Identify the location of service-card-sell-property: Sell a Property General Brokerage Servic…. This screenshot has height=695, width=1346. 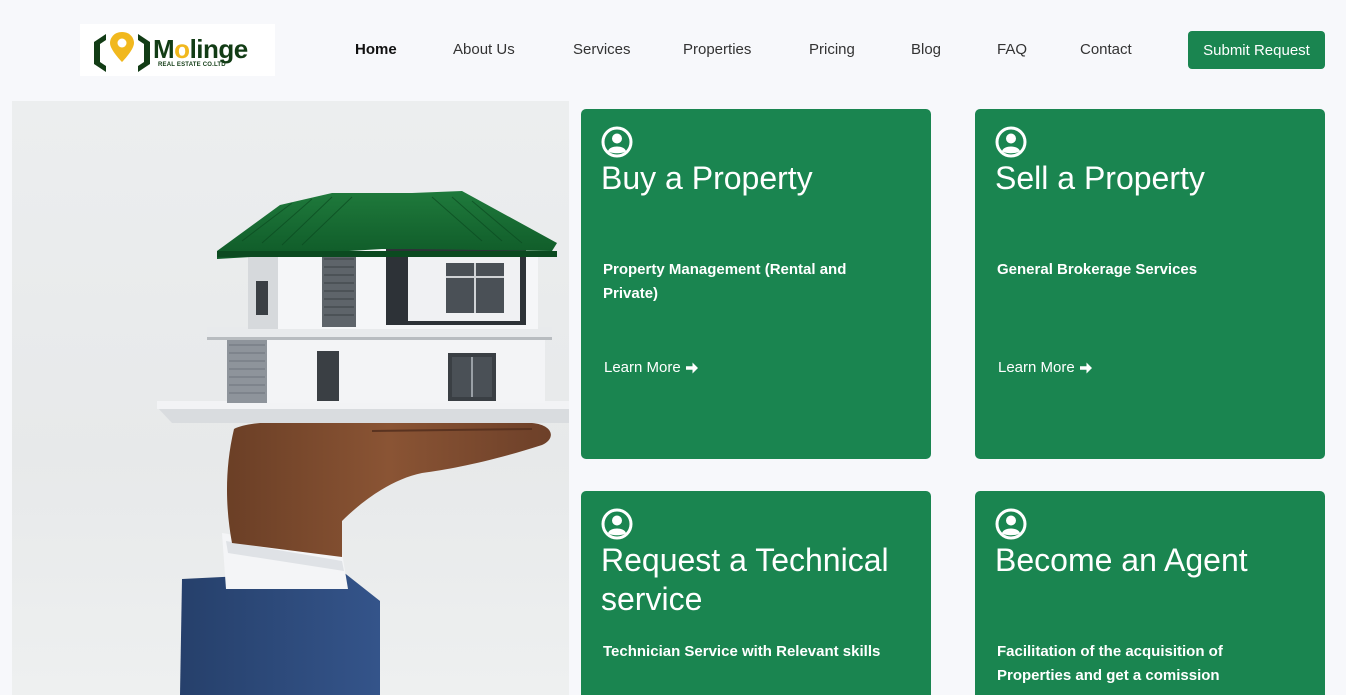
(1150, 284).